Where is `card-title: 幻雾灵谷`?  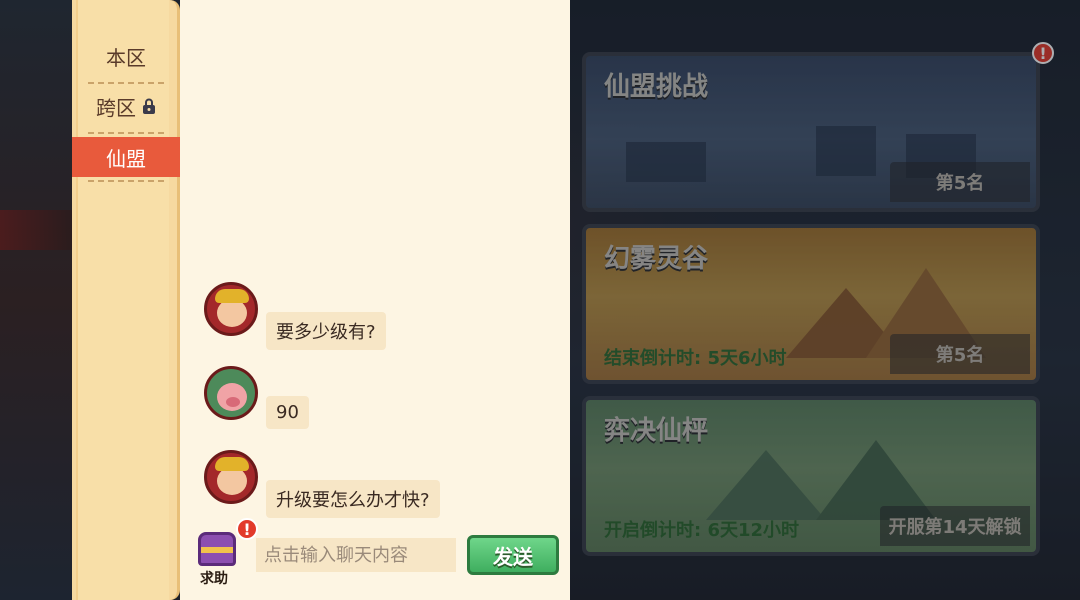
card-title: 幻雾灵谷 is located at coordinates (656, 259).